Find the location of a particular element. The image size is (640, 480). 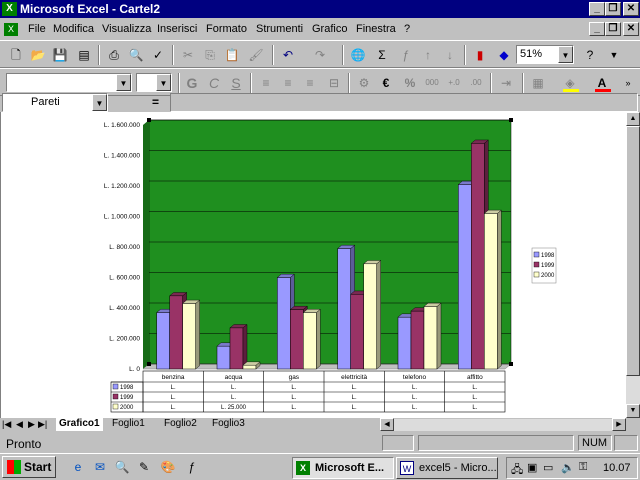

restore-button: ❐ is located at coordinates (613, 9).